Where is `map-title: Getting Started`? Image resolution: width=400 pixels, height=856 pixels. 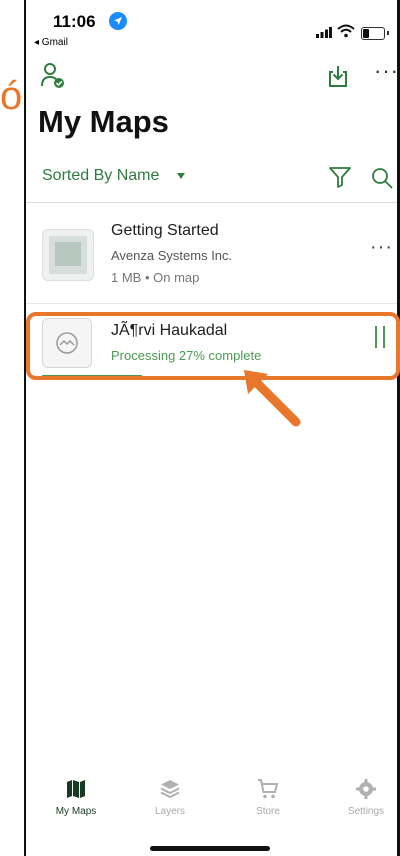 map-title: Getting Started is located at coordinates (165, 230).